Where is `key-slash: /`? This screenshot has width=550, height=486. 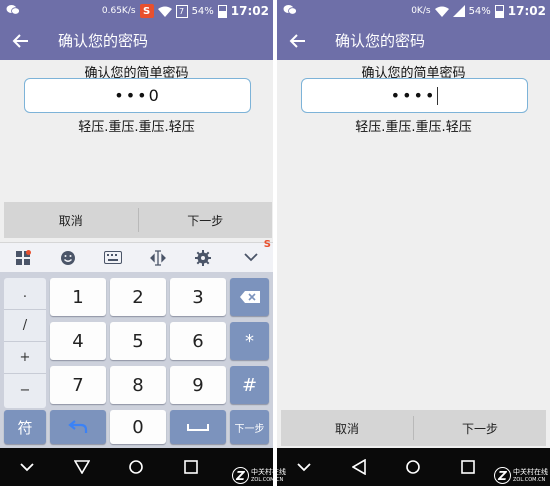
key-slash: / is located at coordinates (25, 326).